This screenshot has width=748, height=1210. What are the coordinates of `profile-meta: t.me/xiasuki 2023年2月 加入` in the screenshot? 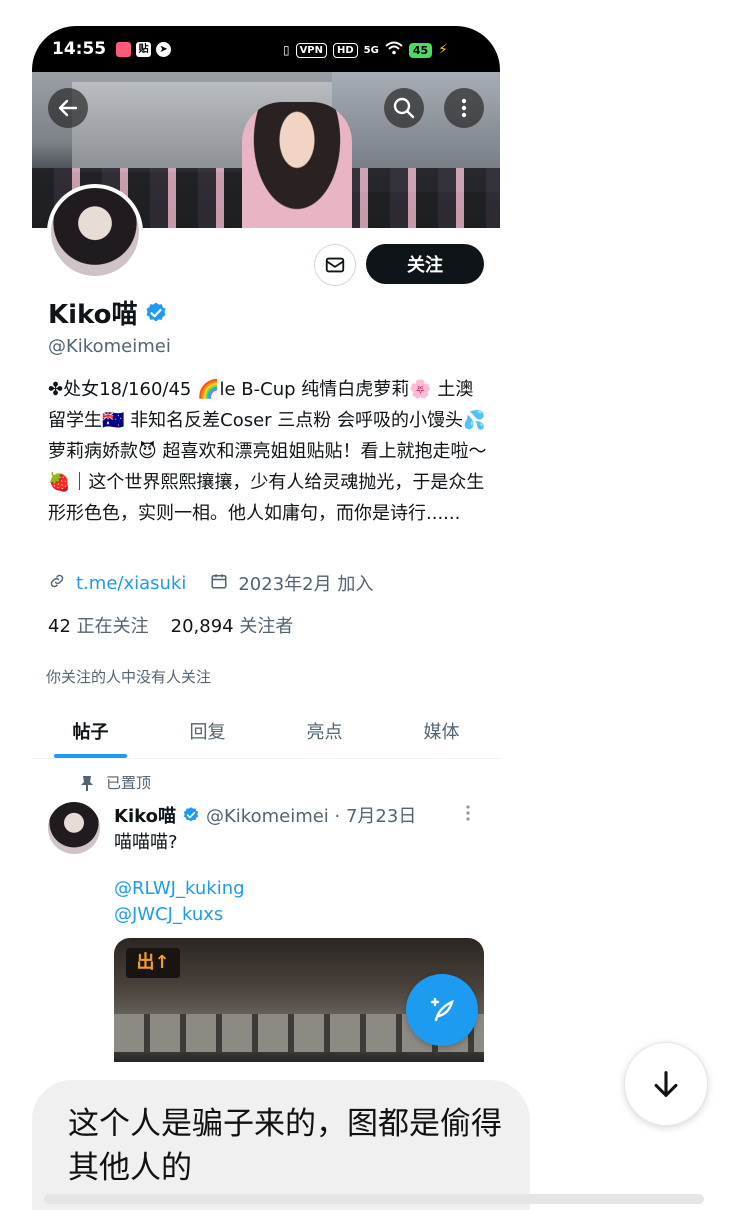 It's located at (210, 583).